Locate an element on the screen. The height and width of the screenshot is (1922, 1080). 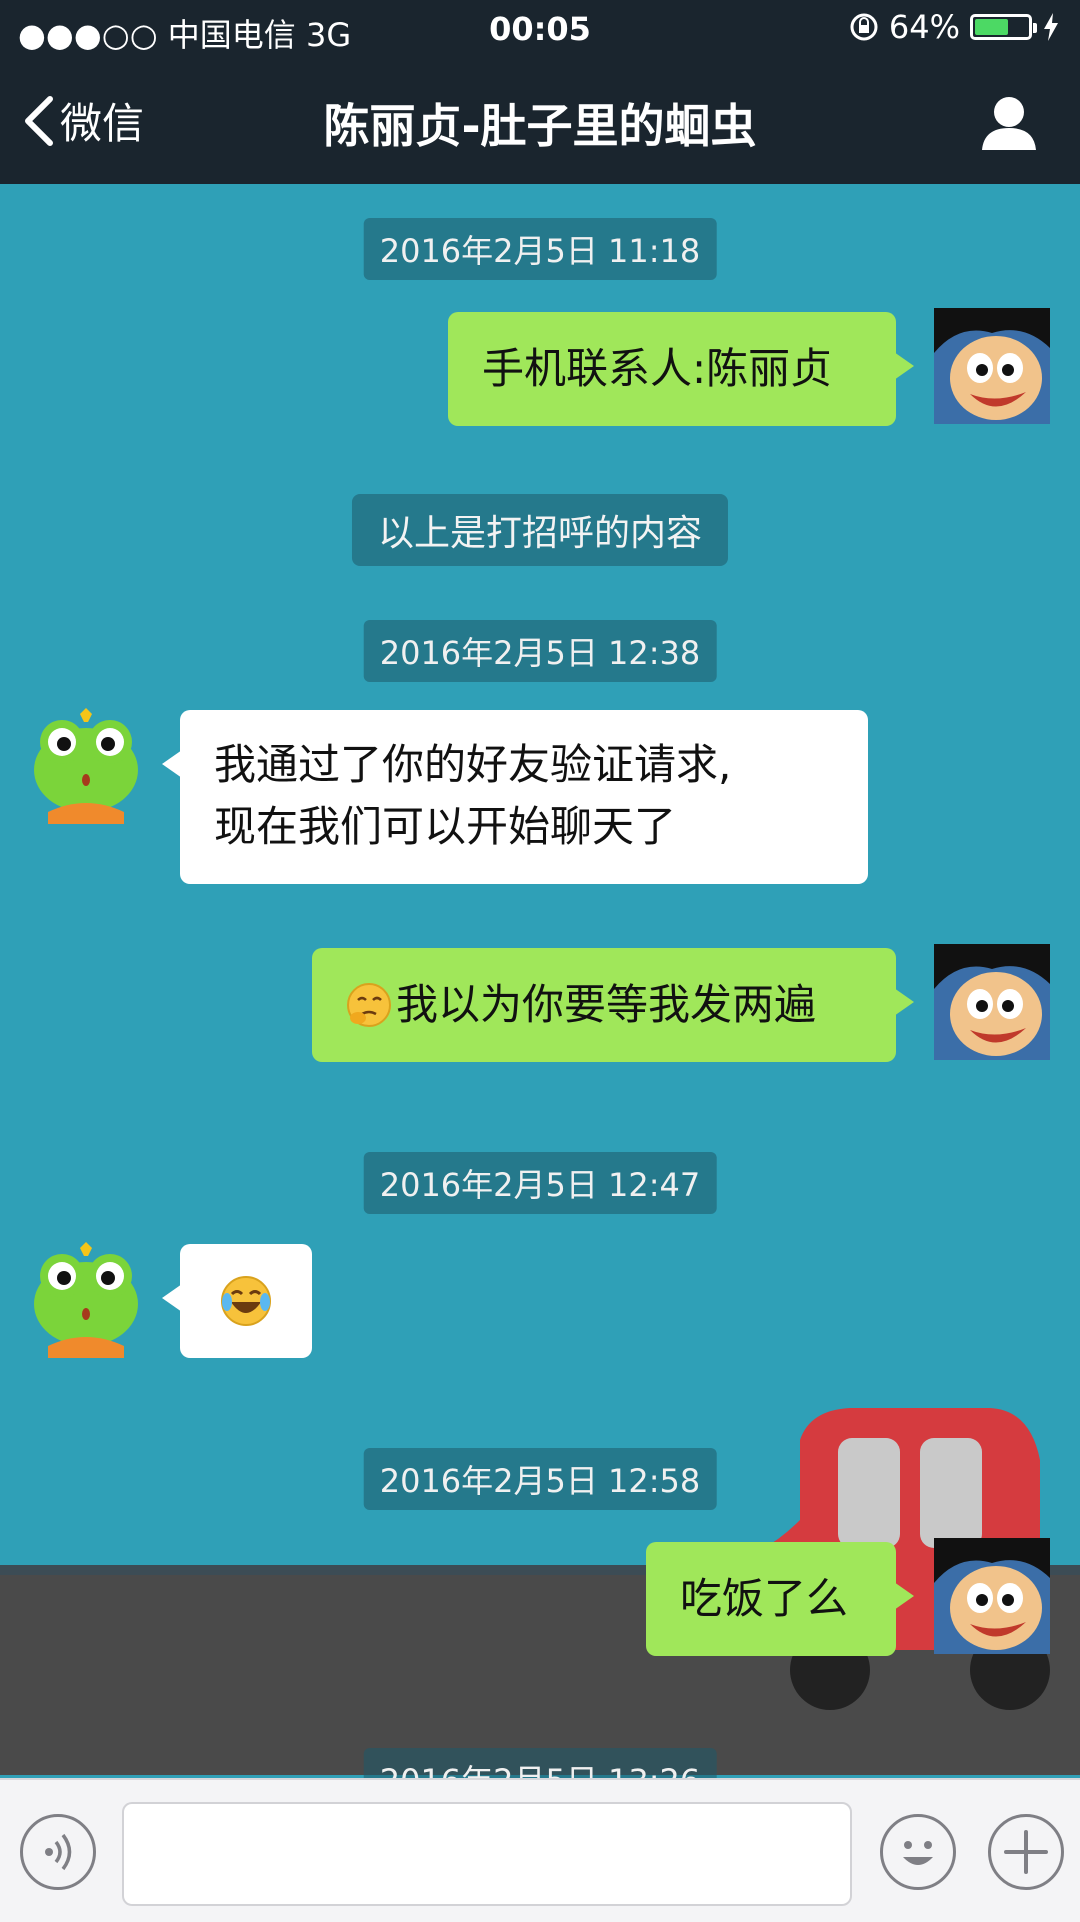
message-bubble-incoming is located at coordinates (237, 1301).